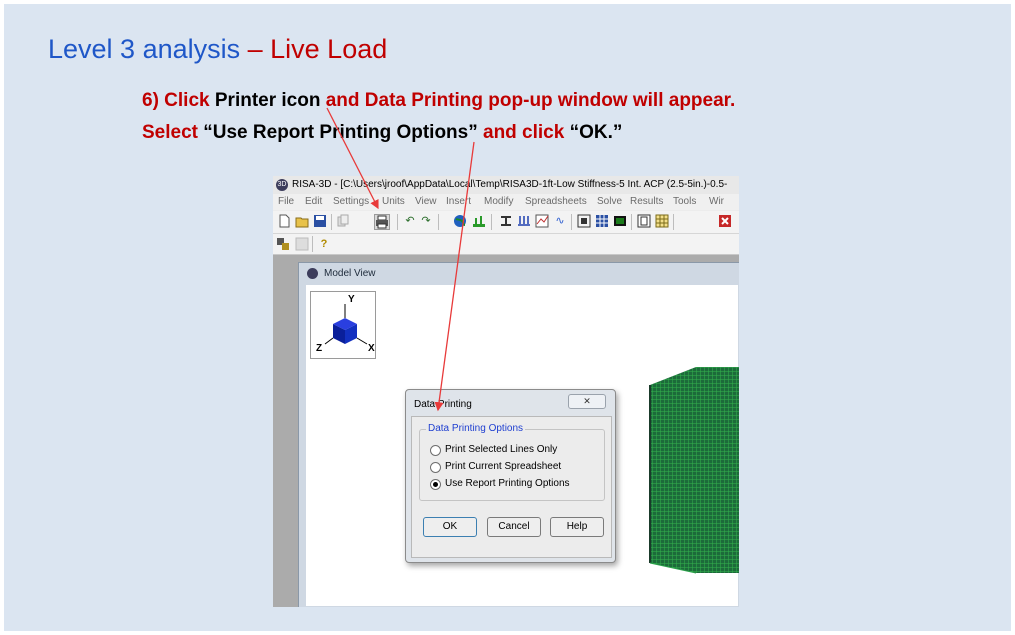  I want to click on annotation-arrows, so click(400, 259).